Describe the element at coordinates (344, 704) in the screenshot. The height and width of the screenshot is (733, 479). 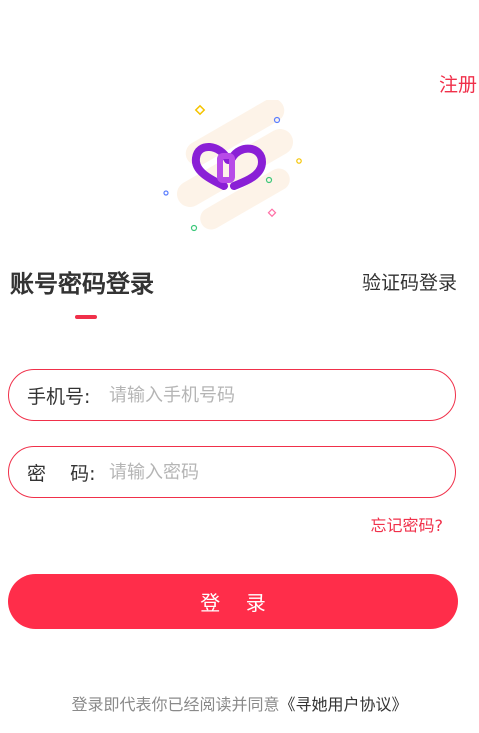
I see `user-agreement-link: 《寻她用户协议》` at that location.